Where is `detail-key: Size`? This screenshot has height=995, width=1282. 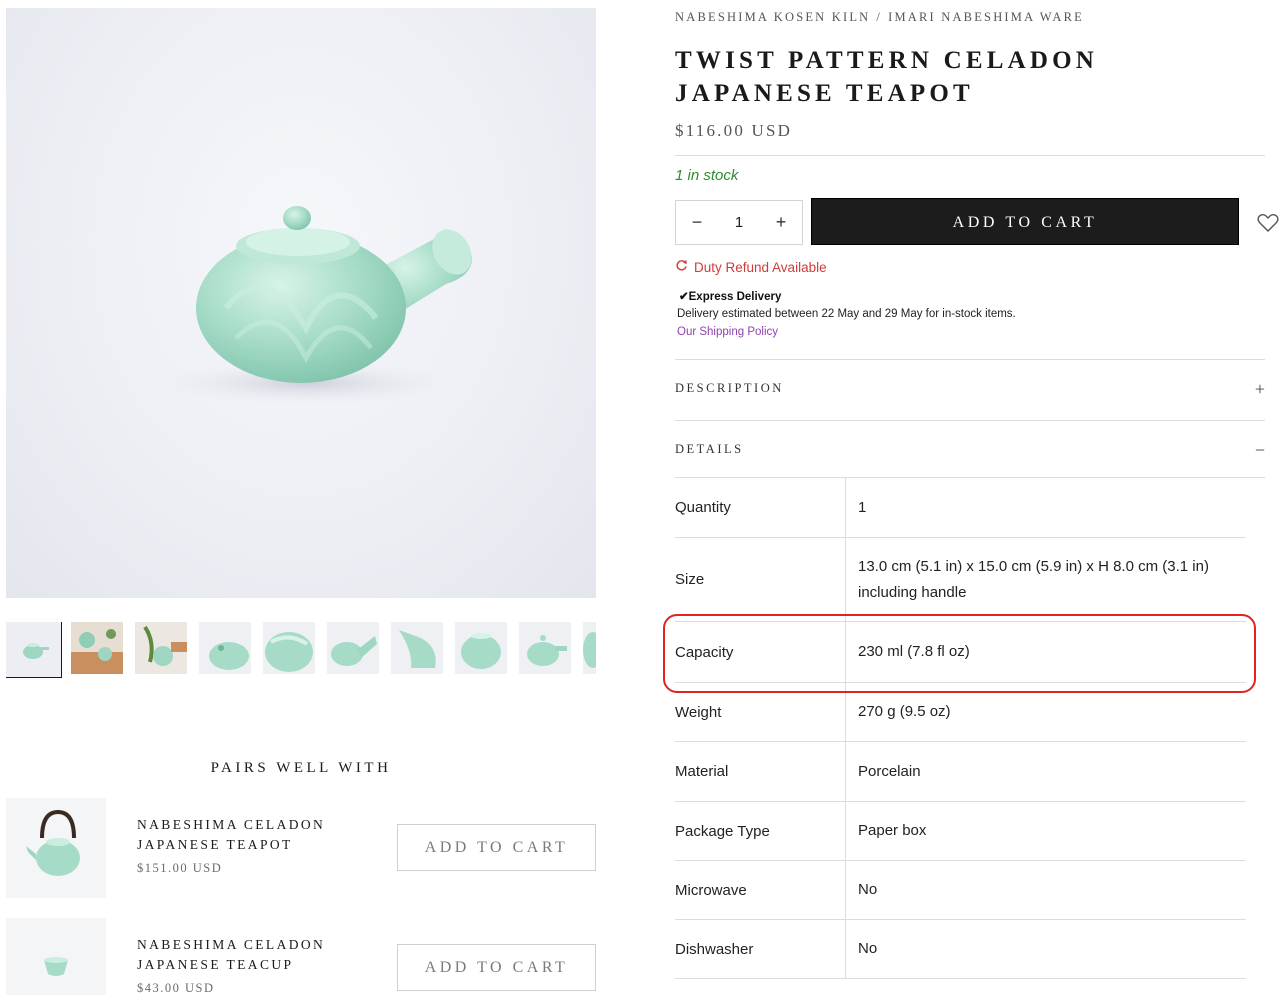
detail-key: Size is located at coordinates (690, 579).